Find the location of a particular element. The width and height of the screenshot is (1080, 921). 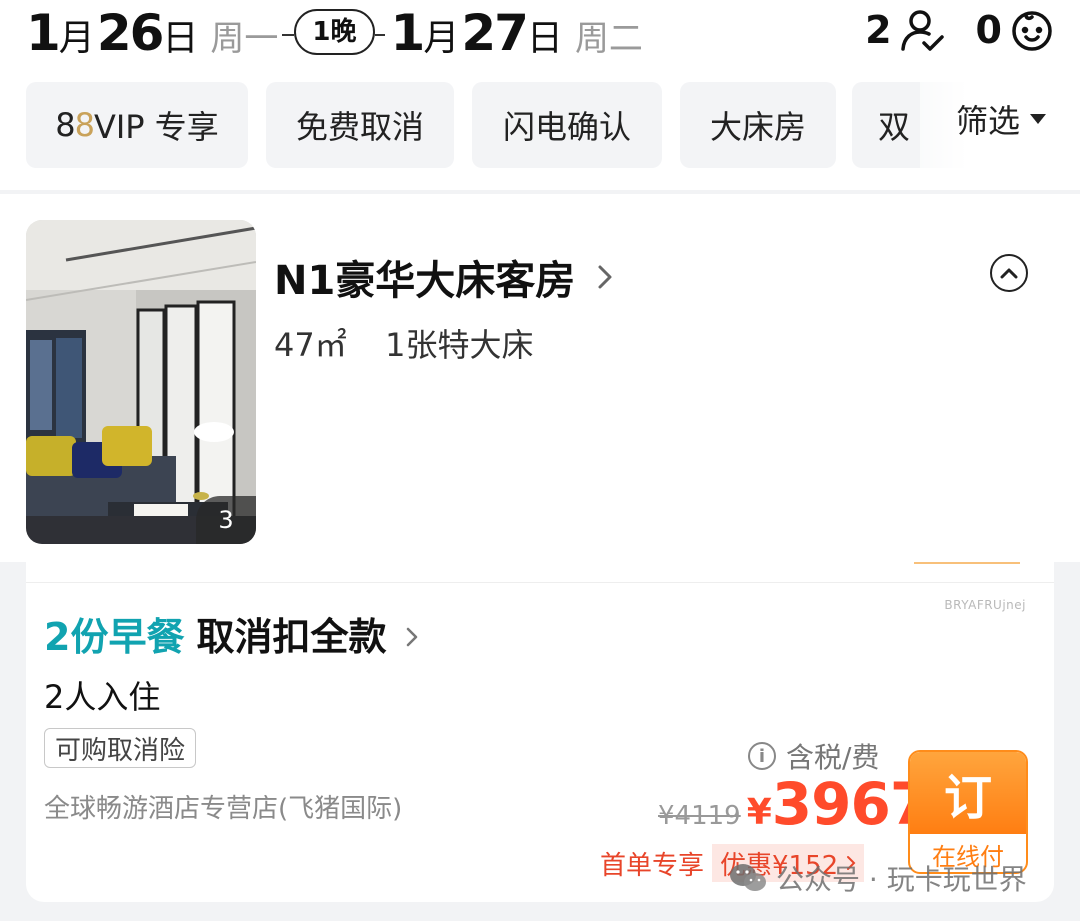

room-area: 47㎡ is located at coordinates (310, 345).